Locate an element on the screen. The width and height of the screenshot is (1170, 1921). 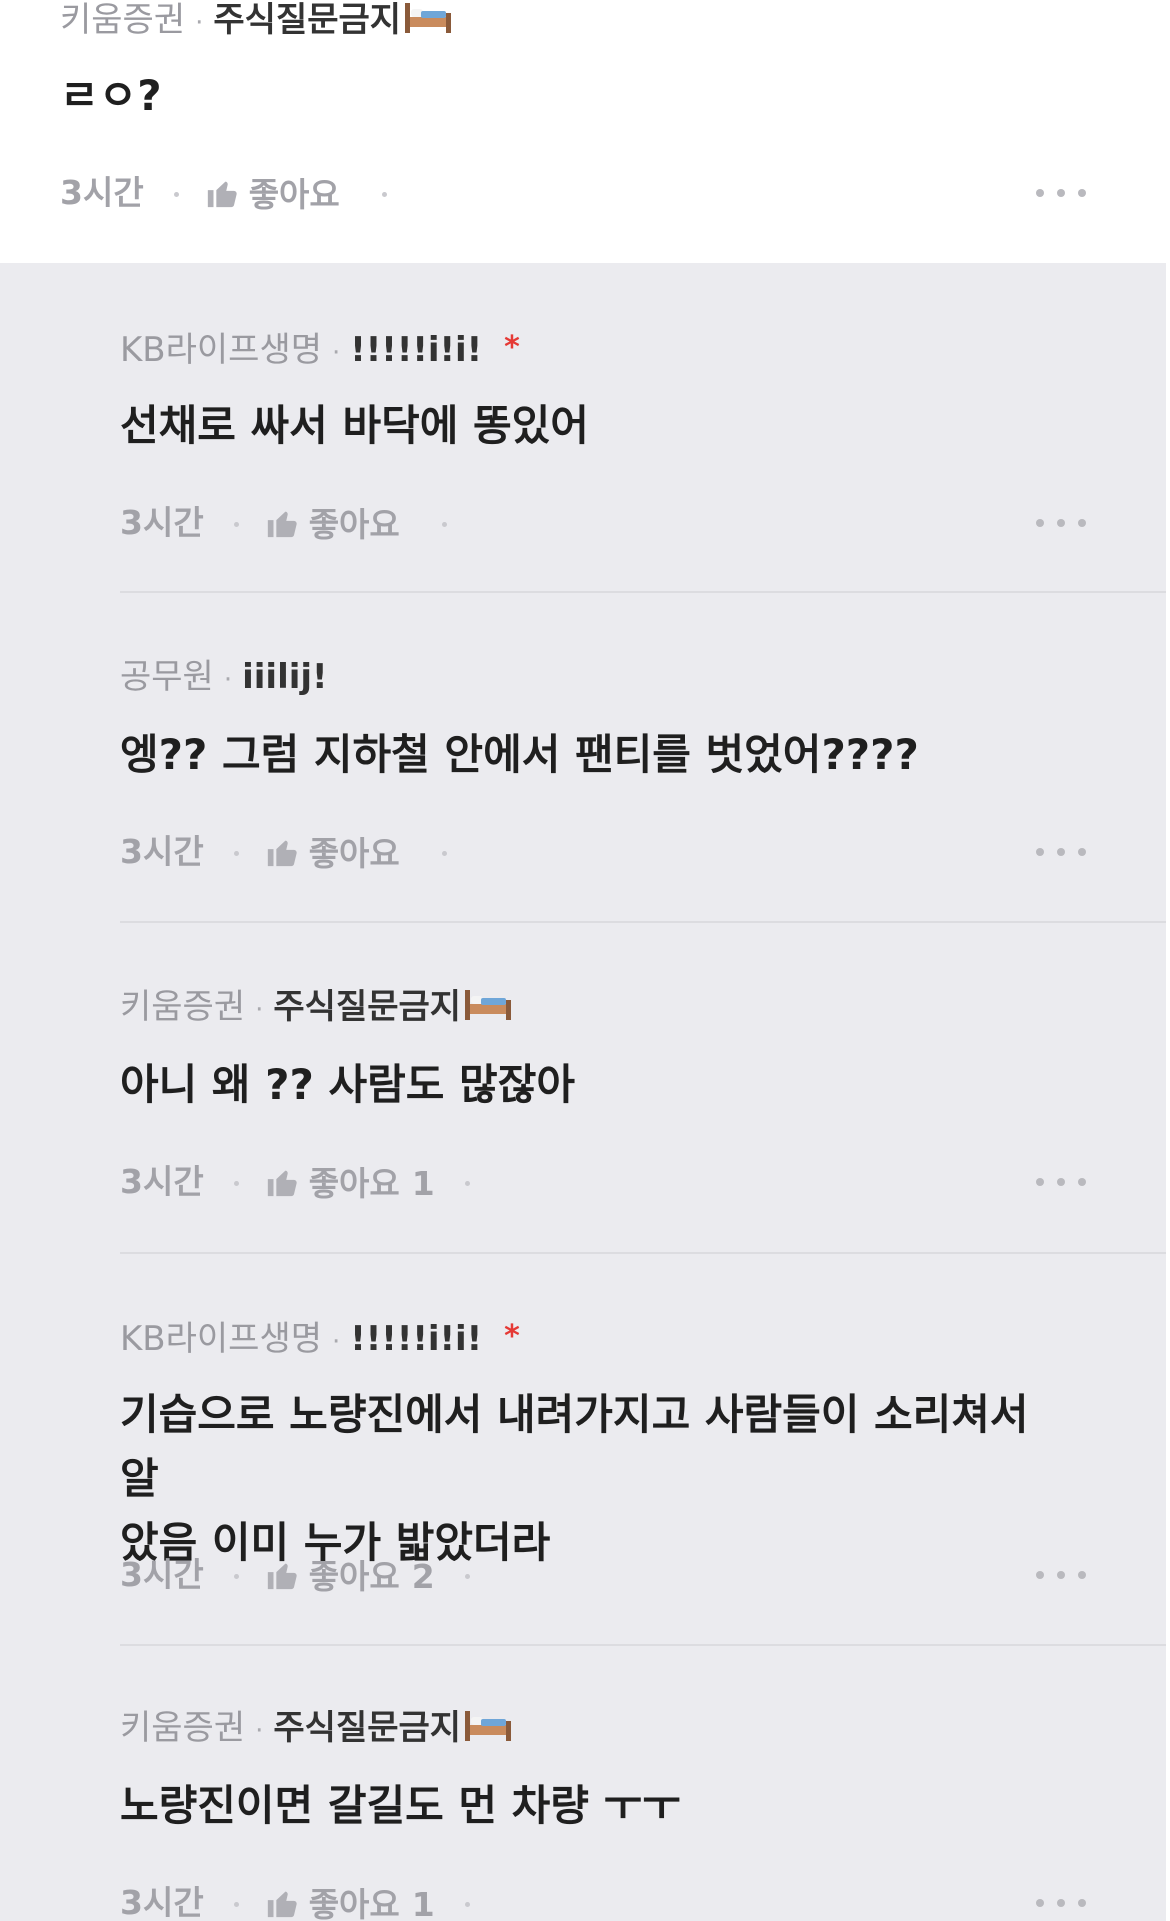
comment-author: 공무원 · iiilij! is located at coordinates (224, 677).